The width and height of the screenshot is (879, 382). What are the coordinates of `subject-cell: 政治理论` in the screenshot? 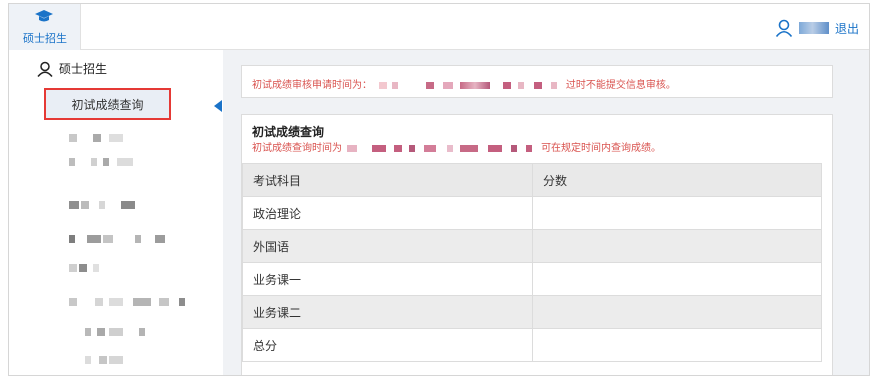 It's located at (387, 213).